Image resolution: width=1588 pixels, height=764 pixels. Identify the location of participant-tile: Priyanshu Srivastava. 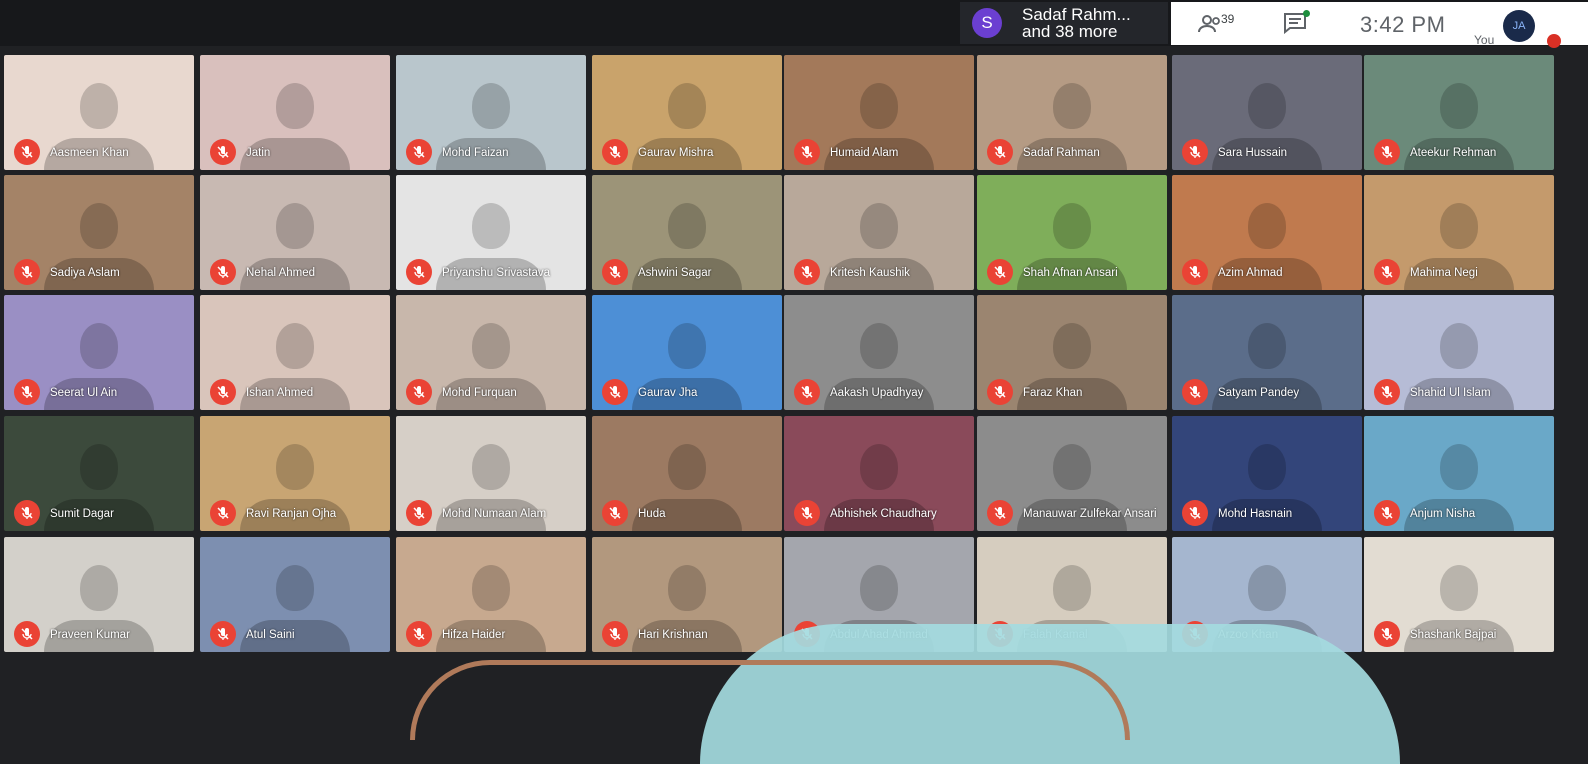
(491, 232).